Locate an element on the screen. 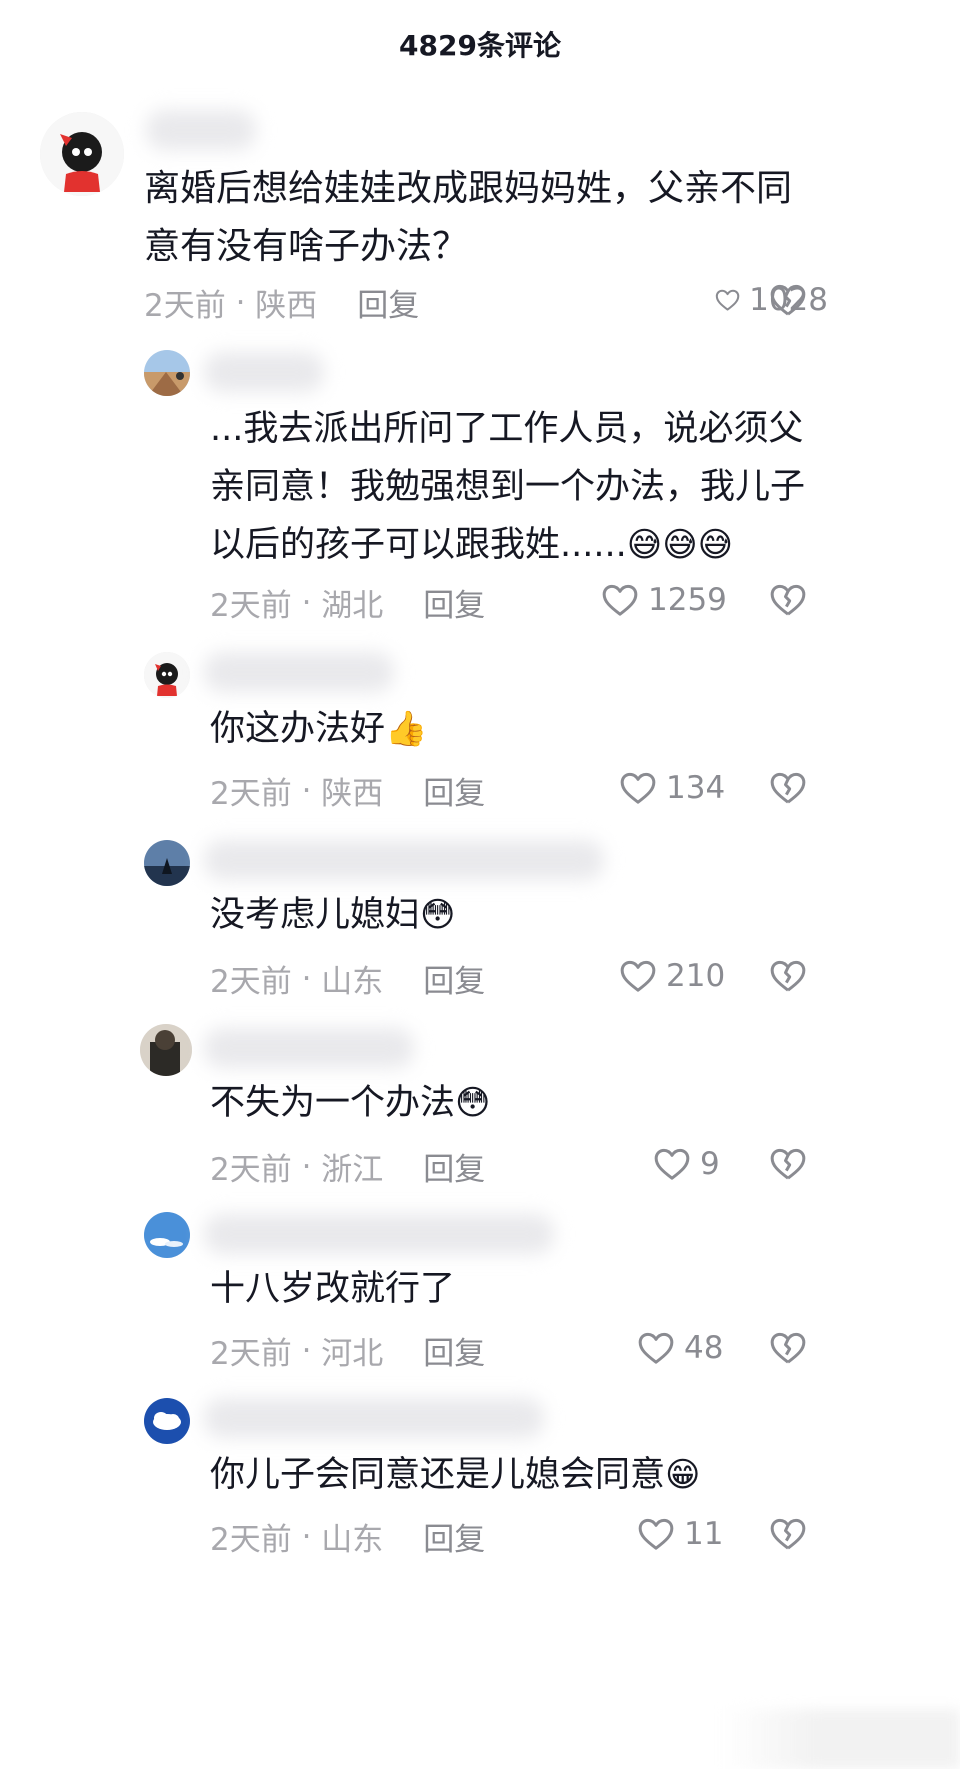 The width and height of the screenshot is (960, 1769). like-button: 134 is located at coordinates (671, 788).